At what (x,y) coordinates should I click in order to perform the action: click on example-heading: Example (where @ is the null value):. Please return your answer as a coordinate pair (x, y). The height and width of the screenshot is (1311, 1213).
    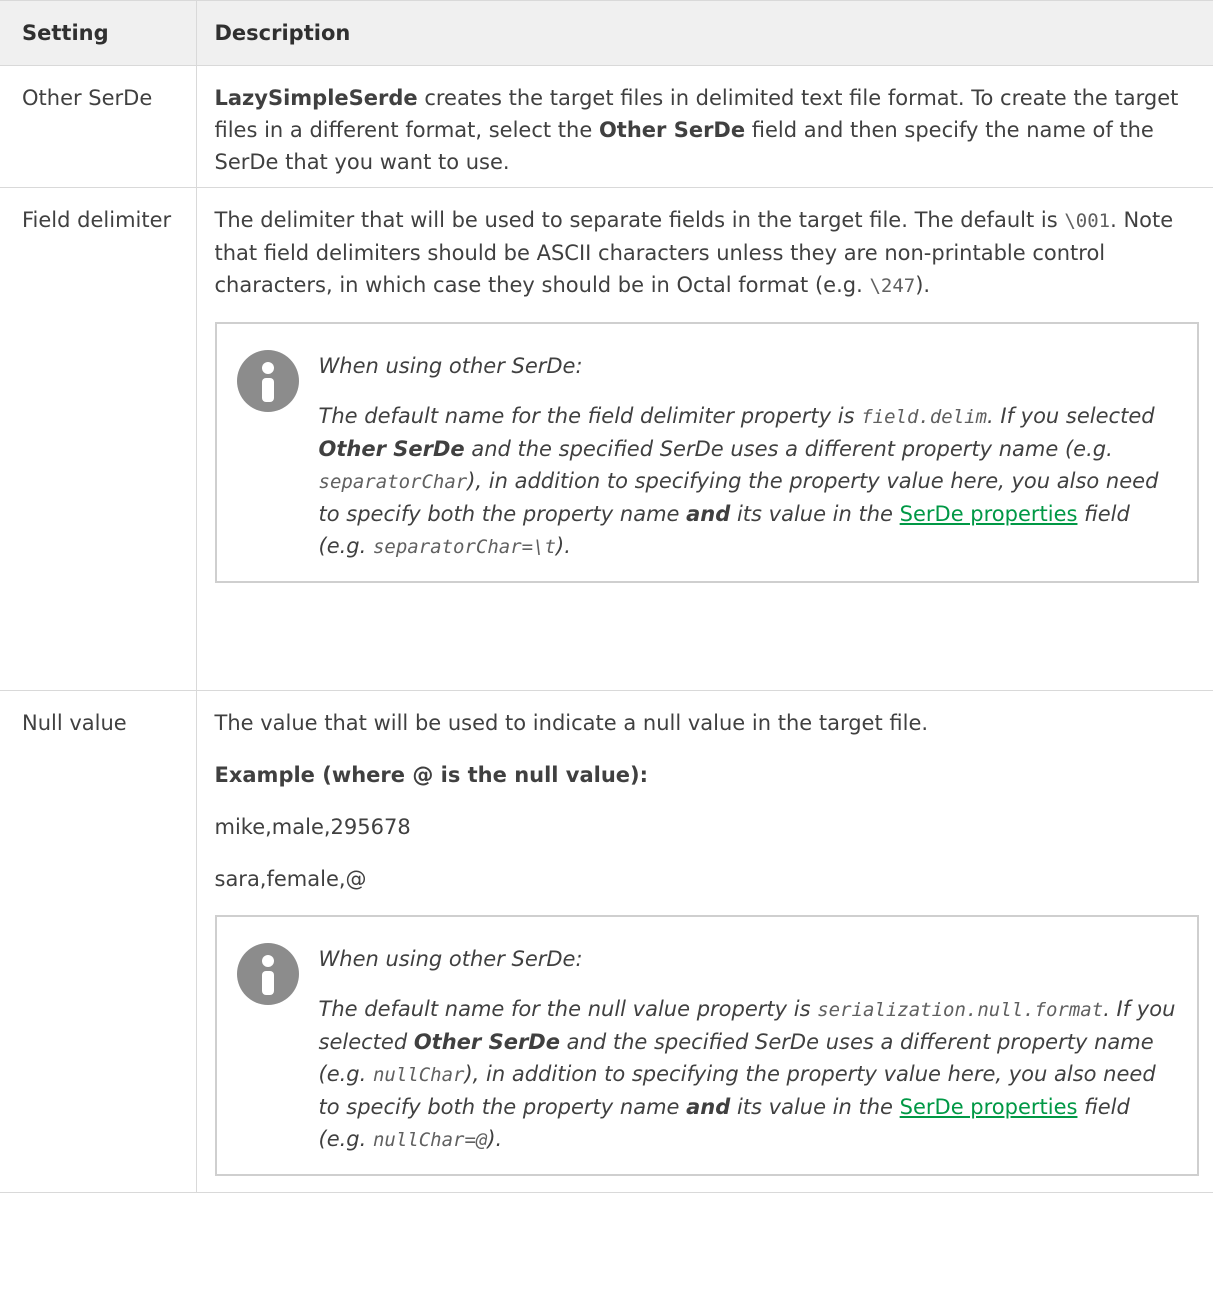
    Looking at the image, I should click on (431, 775).